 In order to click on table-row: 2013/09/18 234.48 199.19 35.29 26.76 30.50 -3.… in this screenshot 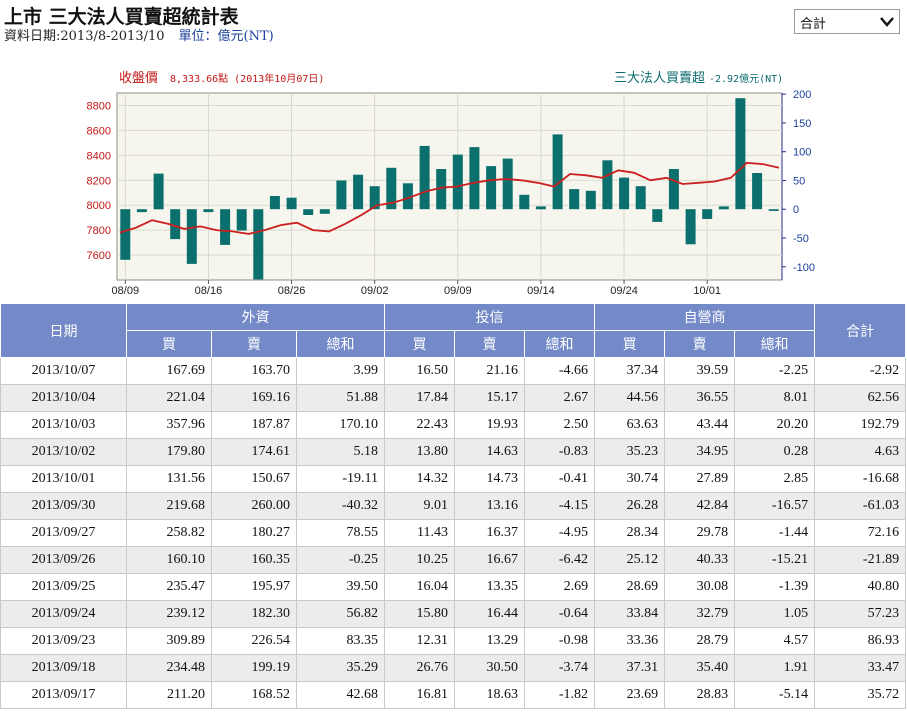, I will do `click(453, 668)`.